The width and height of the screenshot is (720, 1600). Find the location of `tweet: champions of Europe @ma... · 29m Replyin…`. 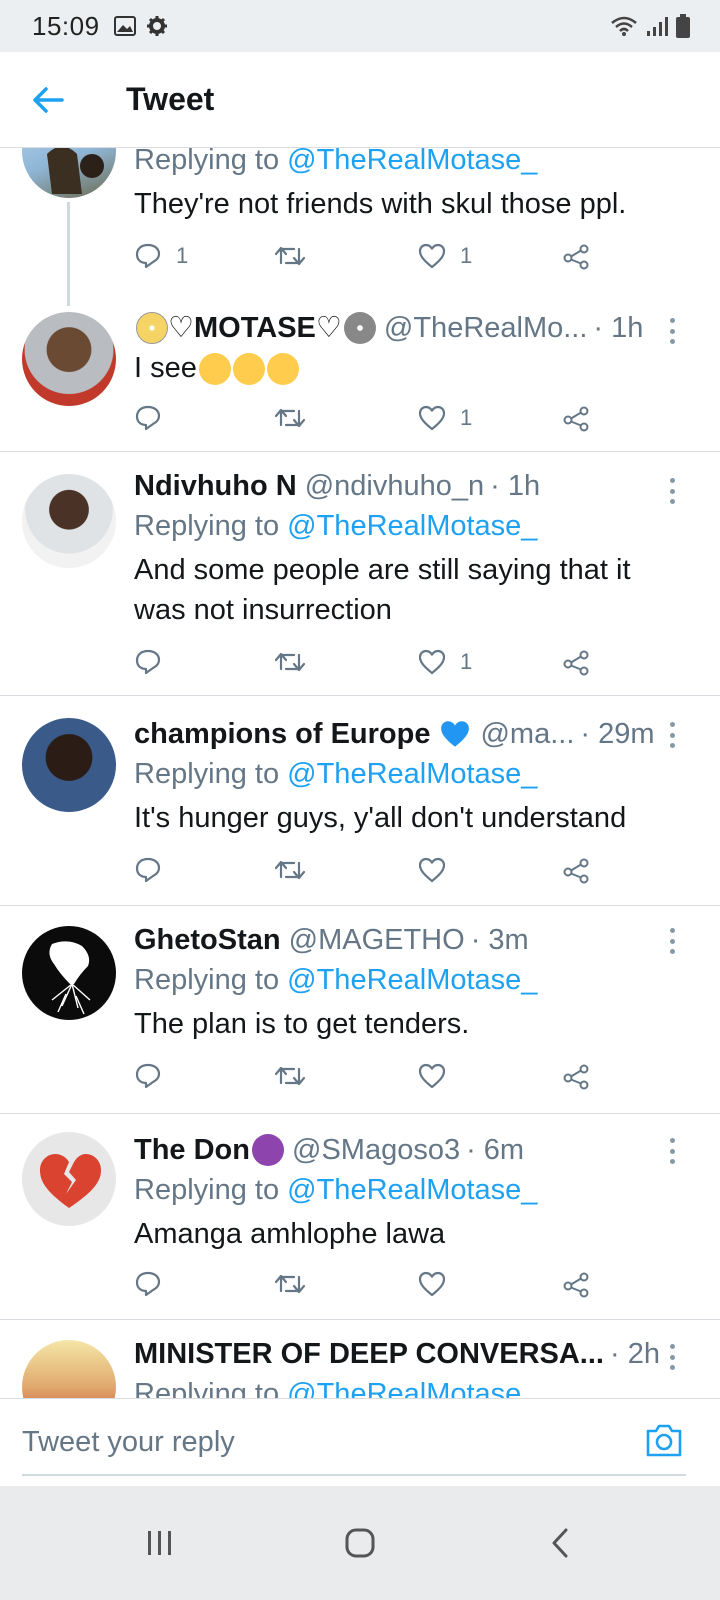

tweet: champions of Europe @ma... · 29m Replyin… is located at coordinates (360, 801).